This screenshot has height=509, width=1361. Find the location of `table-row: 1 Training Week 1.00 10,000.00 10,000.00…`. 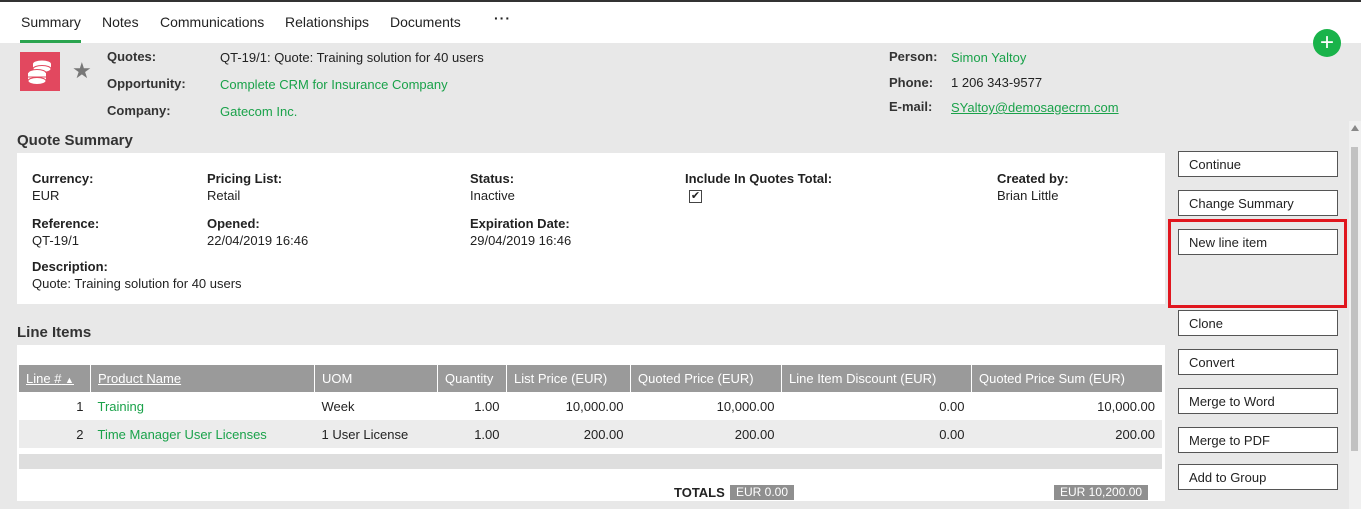

table-row: 1 Training Week 1.00 10,000.00 10,000.00… is located at coordinates (590, 406).